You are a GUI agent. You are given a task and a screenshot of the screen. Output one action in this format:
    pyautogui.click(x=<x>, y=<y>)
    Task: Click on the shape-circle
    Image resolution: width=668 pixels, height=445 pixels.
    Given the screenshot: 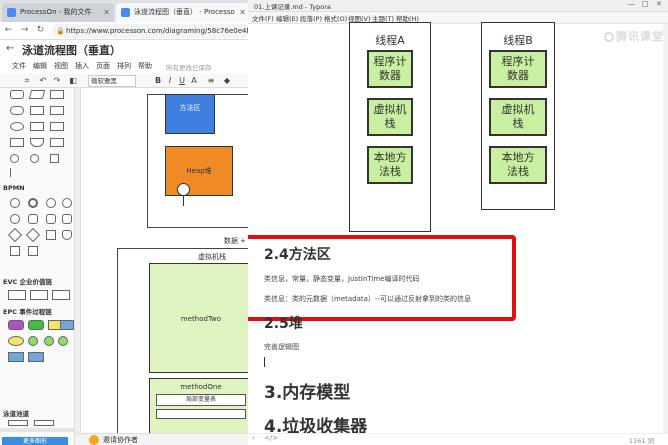 What is the action you would take?
    pyautogui.click(x=34, y=158)
    